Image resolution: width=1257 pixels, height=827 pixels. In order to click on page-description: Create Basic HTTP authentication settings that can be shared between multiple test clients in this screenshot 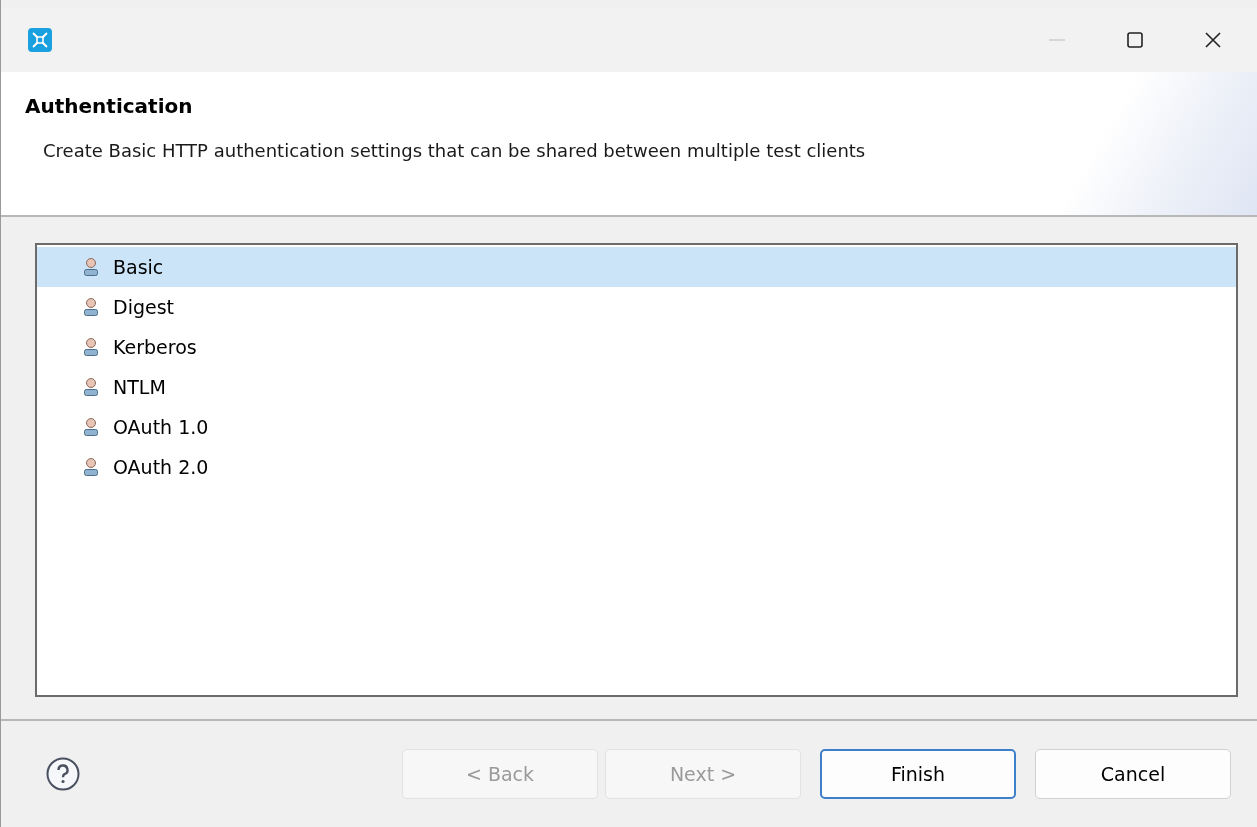, I will do `click(455, 150)`.